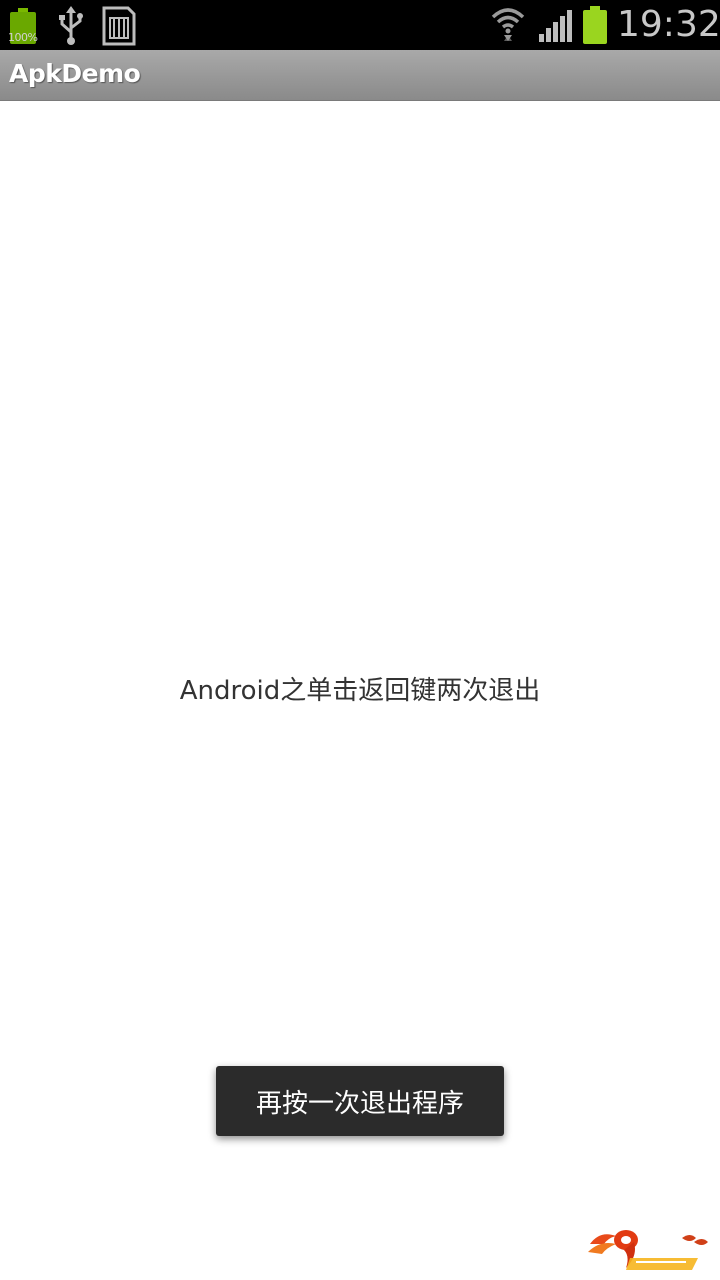 The height and width of the screenshot is (1280, 720). What do you see at coordinates (119, 26) in the screenshot?
I see `sd-card-icon` at bounding box center [119, 26].